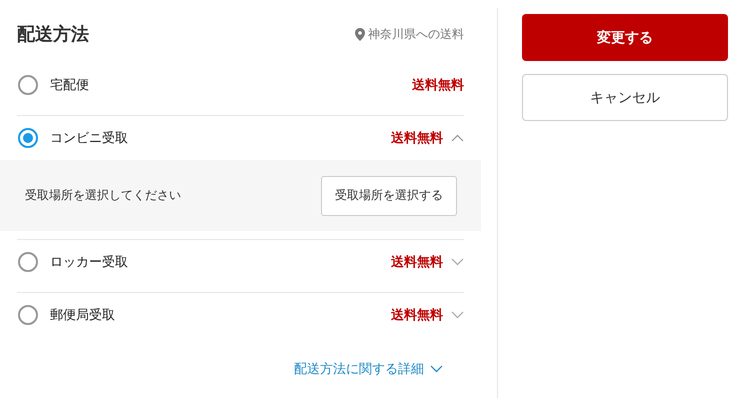 This screenshot has width=735, height=403. Describe the element at coordinates (83, 315) in the screenshot. I see `option-label: 郵便局受取` at that location.